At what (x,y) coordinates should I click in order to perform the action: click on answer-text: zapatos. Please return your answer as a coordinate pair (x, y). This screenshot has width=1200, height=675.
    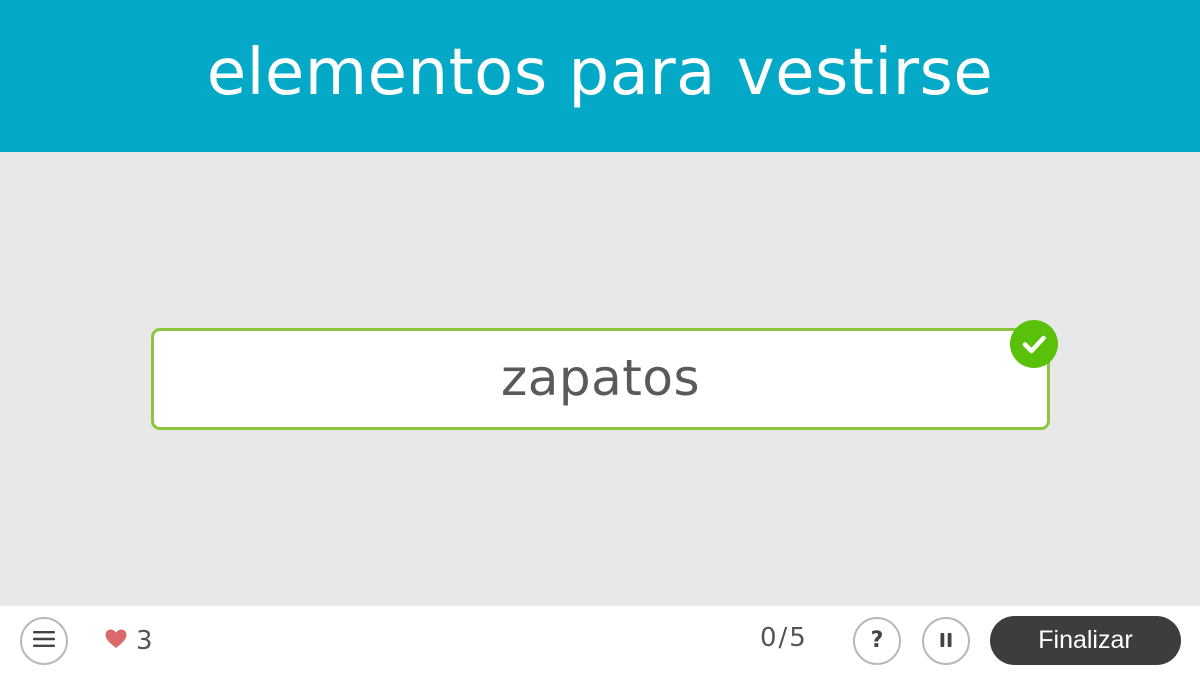
    Looking at the image, I should click on (600, 378).